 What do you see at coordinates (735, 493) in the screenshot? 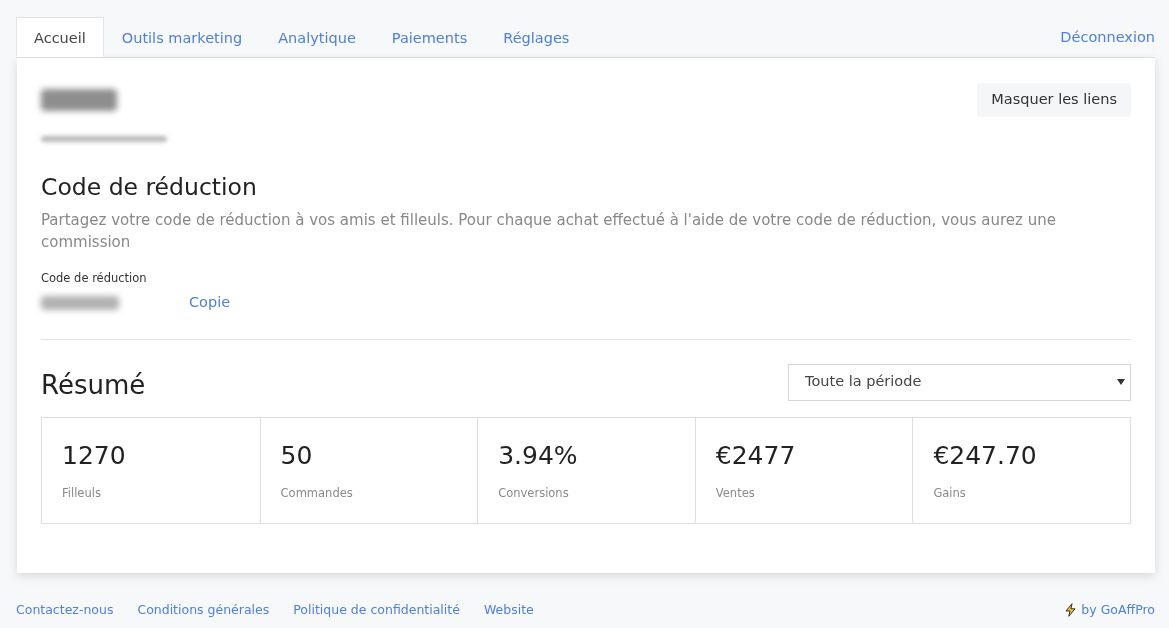
I see `stat-label: Ventes` at bounding box center [735, 493].